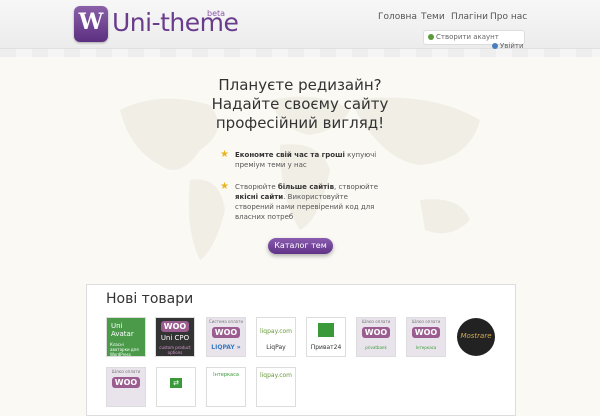 This screenshot has height=416, width=600. What do you see at coordinates (326, 330) in the screenshot?
I see `privat-logo-icon` at bounding box center [326, 330].